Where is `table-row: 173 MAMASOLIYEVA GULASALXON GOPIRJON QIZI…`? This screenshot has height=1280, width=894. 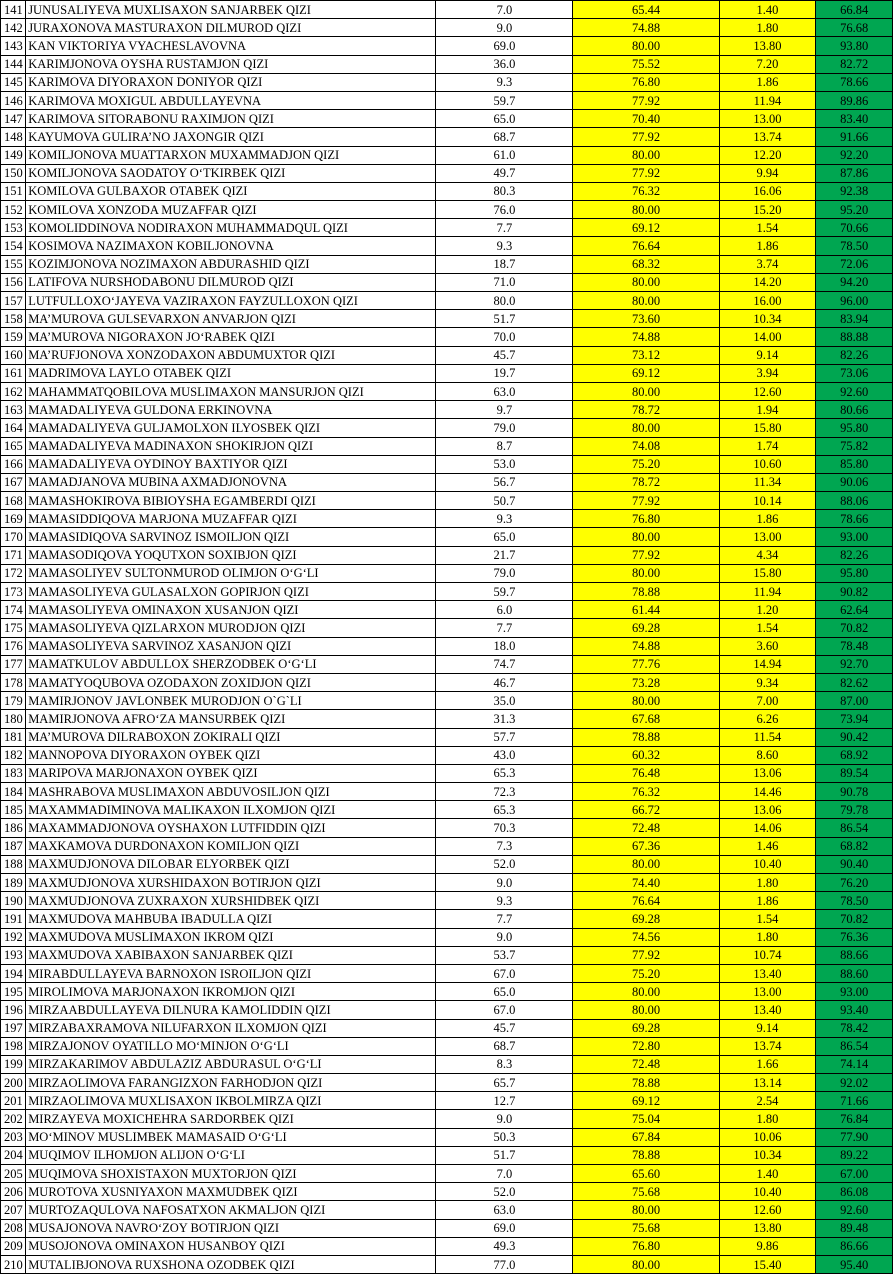
table-row: 173 MAMASOLIYEVA GULASALXON GOPIRJON QIZI… is located at coordinates (446, 591).